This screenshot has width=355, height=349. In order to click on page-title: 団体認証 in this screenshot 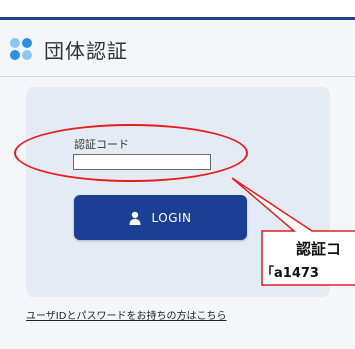, I will do `click(69, 49)`.